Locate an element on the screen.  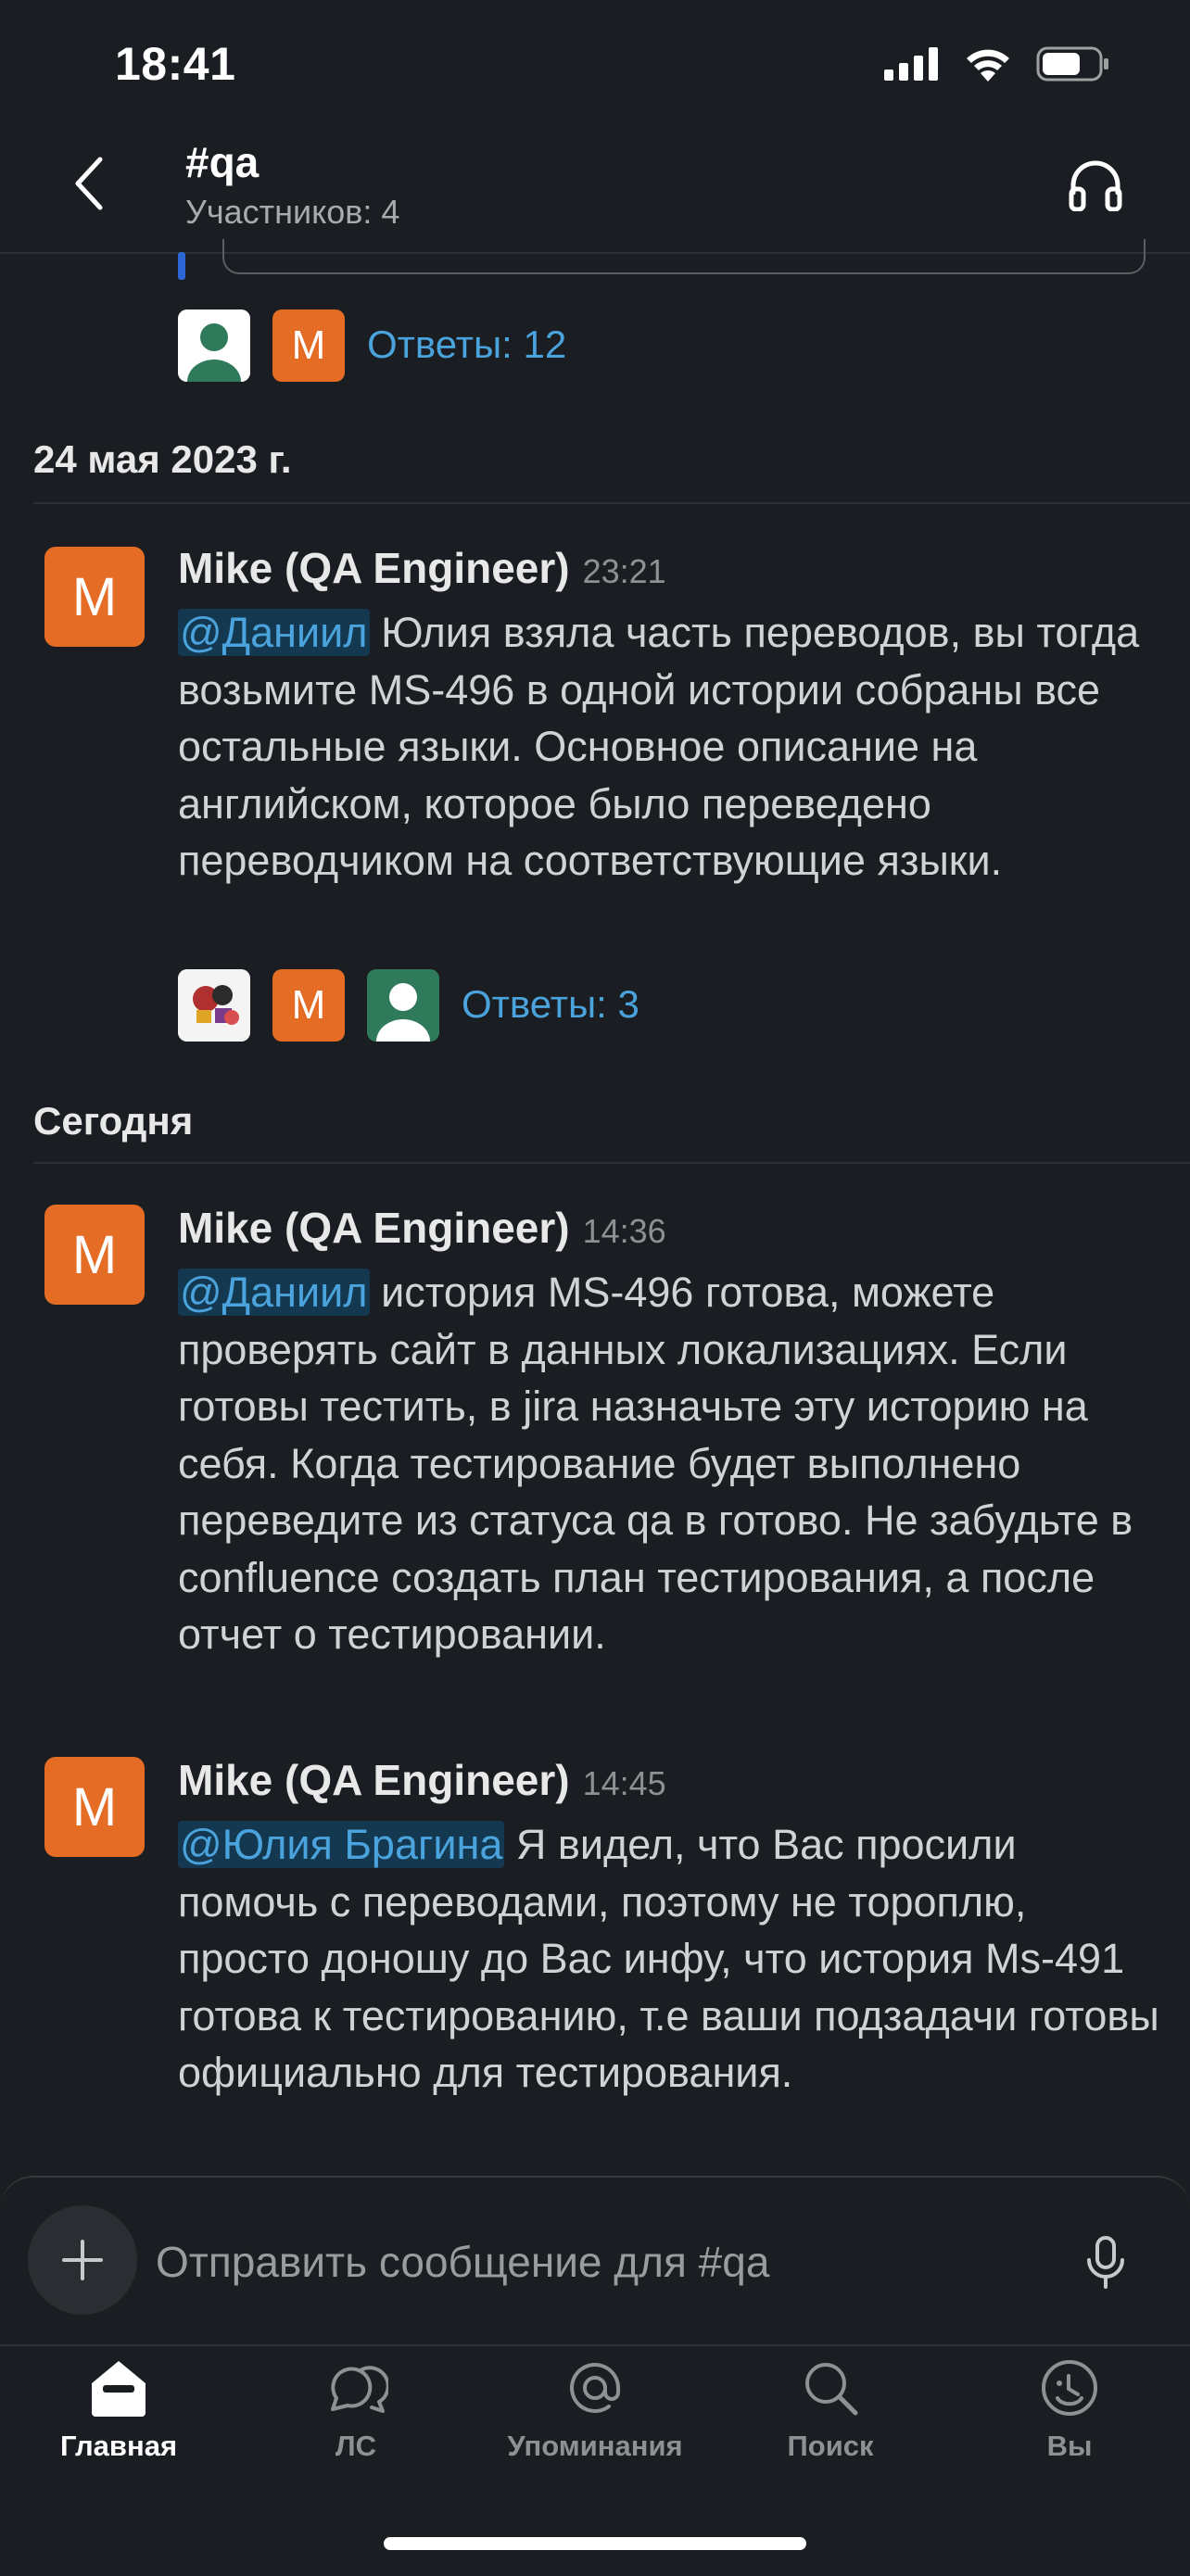
date-divider: Сегодня is located at coordinates (113, 1121).